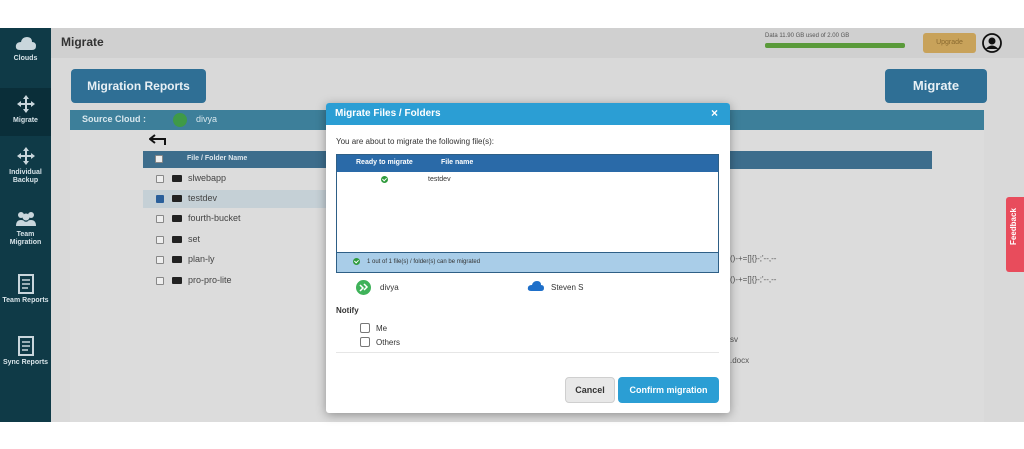 This screenshot has width=1024, height=449. Describe the element at coordinates (388, 342) in the screenshot. I see `notify-others-label: Others` at that location.